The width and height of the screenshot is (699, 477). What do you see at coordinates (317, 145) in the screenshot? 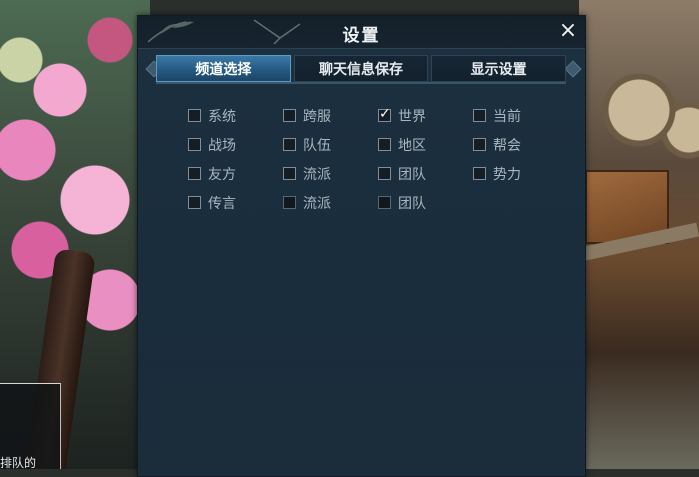
I see `channel-label: 队伍` at bounding box center [317, 145].